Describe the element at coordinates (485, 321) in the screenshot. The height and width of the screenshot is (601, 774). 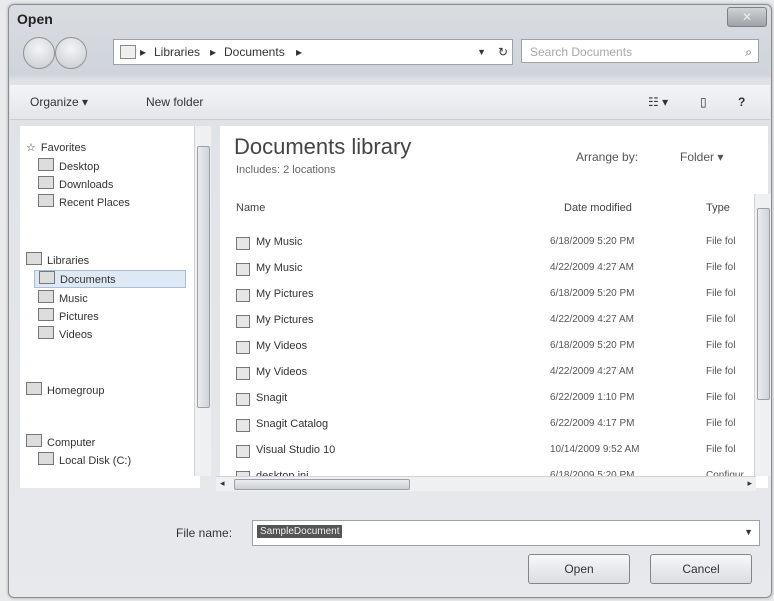
I see `list-item: My Pictures 4/22/2009 4:27 AM File fol` at that location.